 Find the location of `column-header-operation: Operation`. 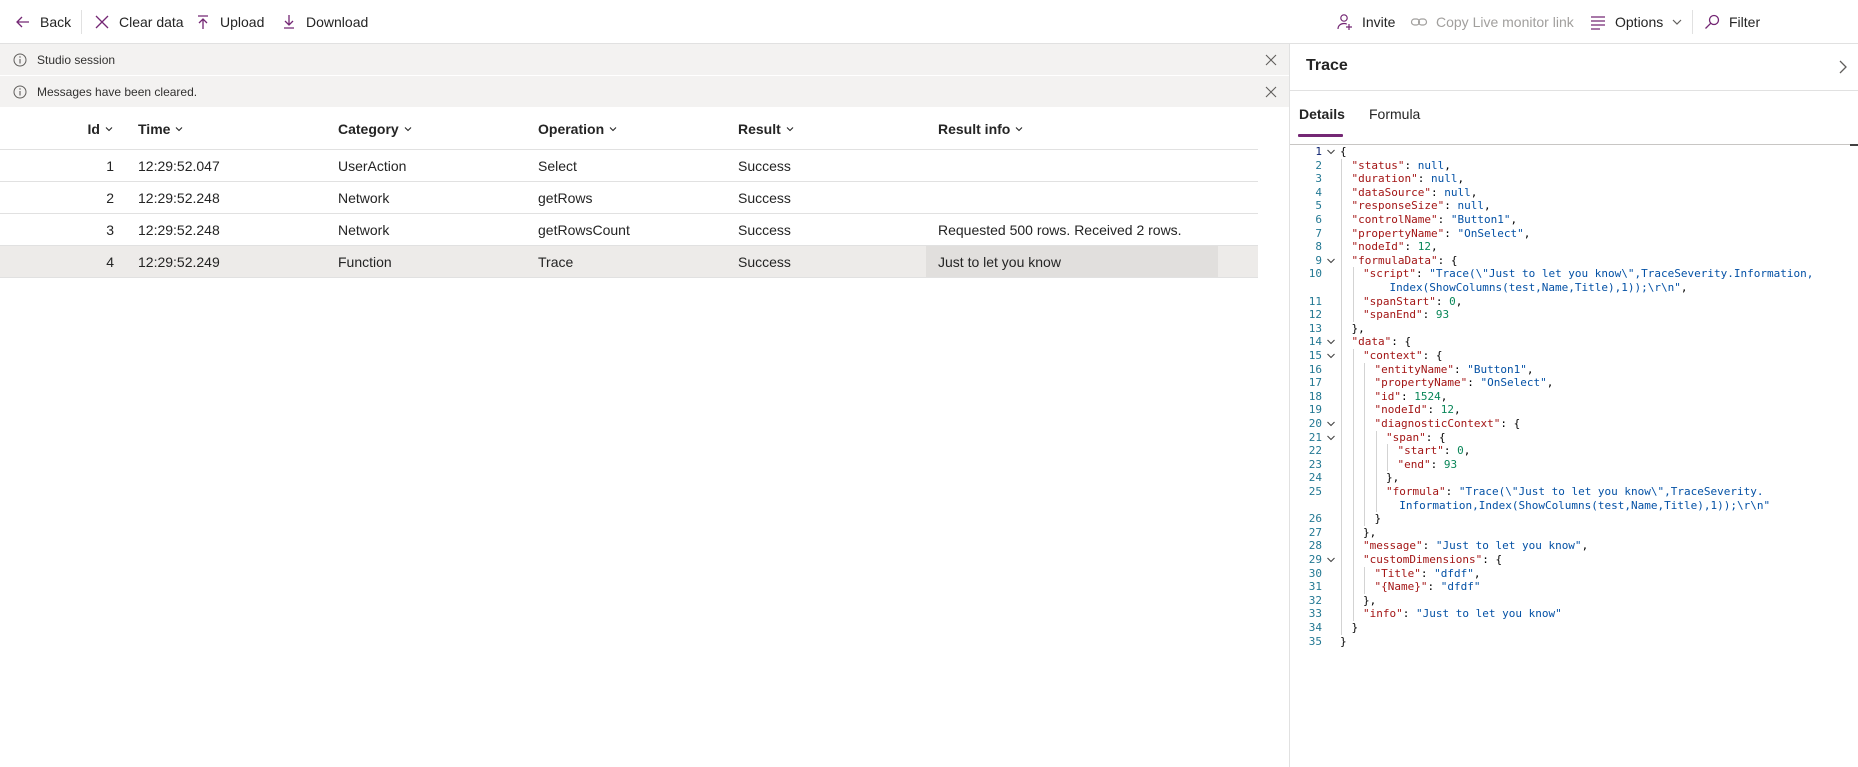

column-header-operation: Operation is located at coordinates (618, 129).